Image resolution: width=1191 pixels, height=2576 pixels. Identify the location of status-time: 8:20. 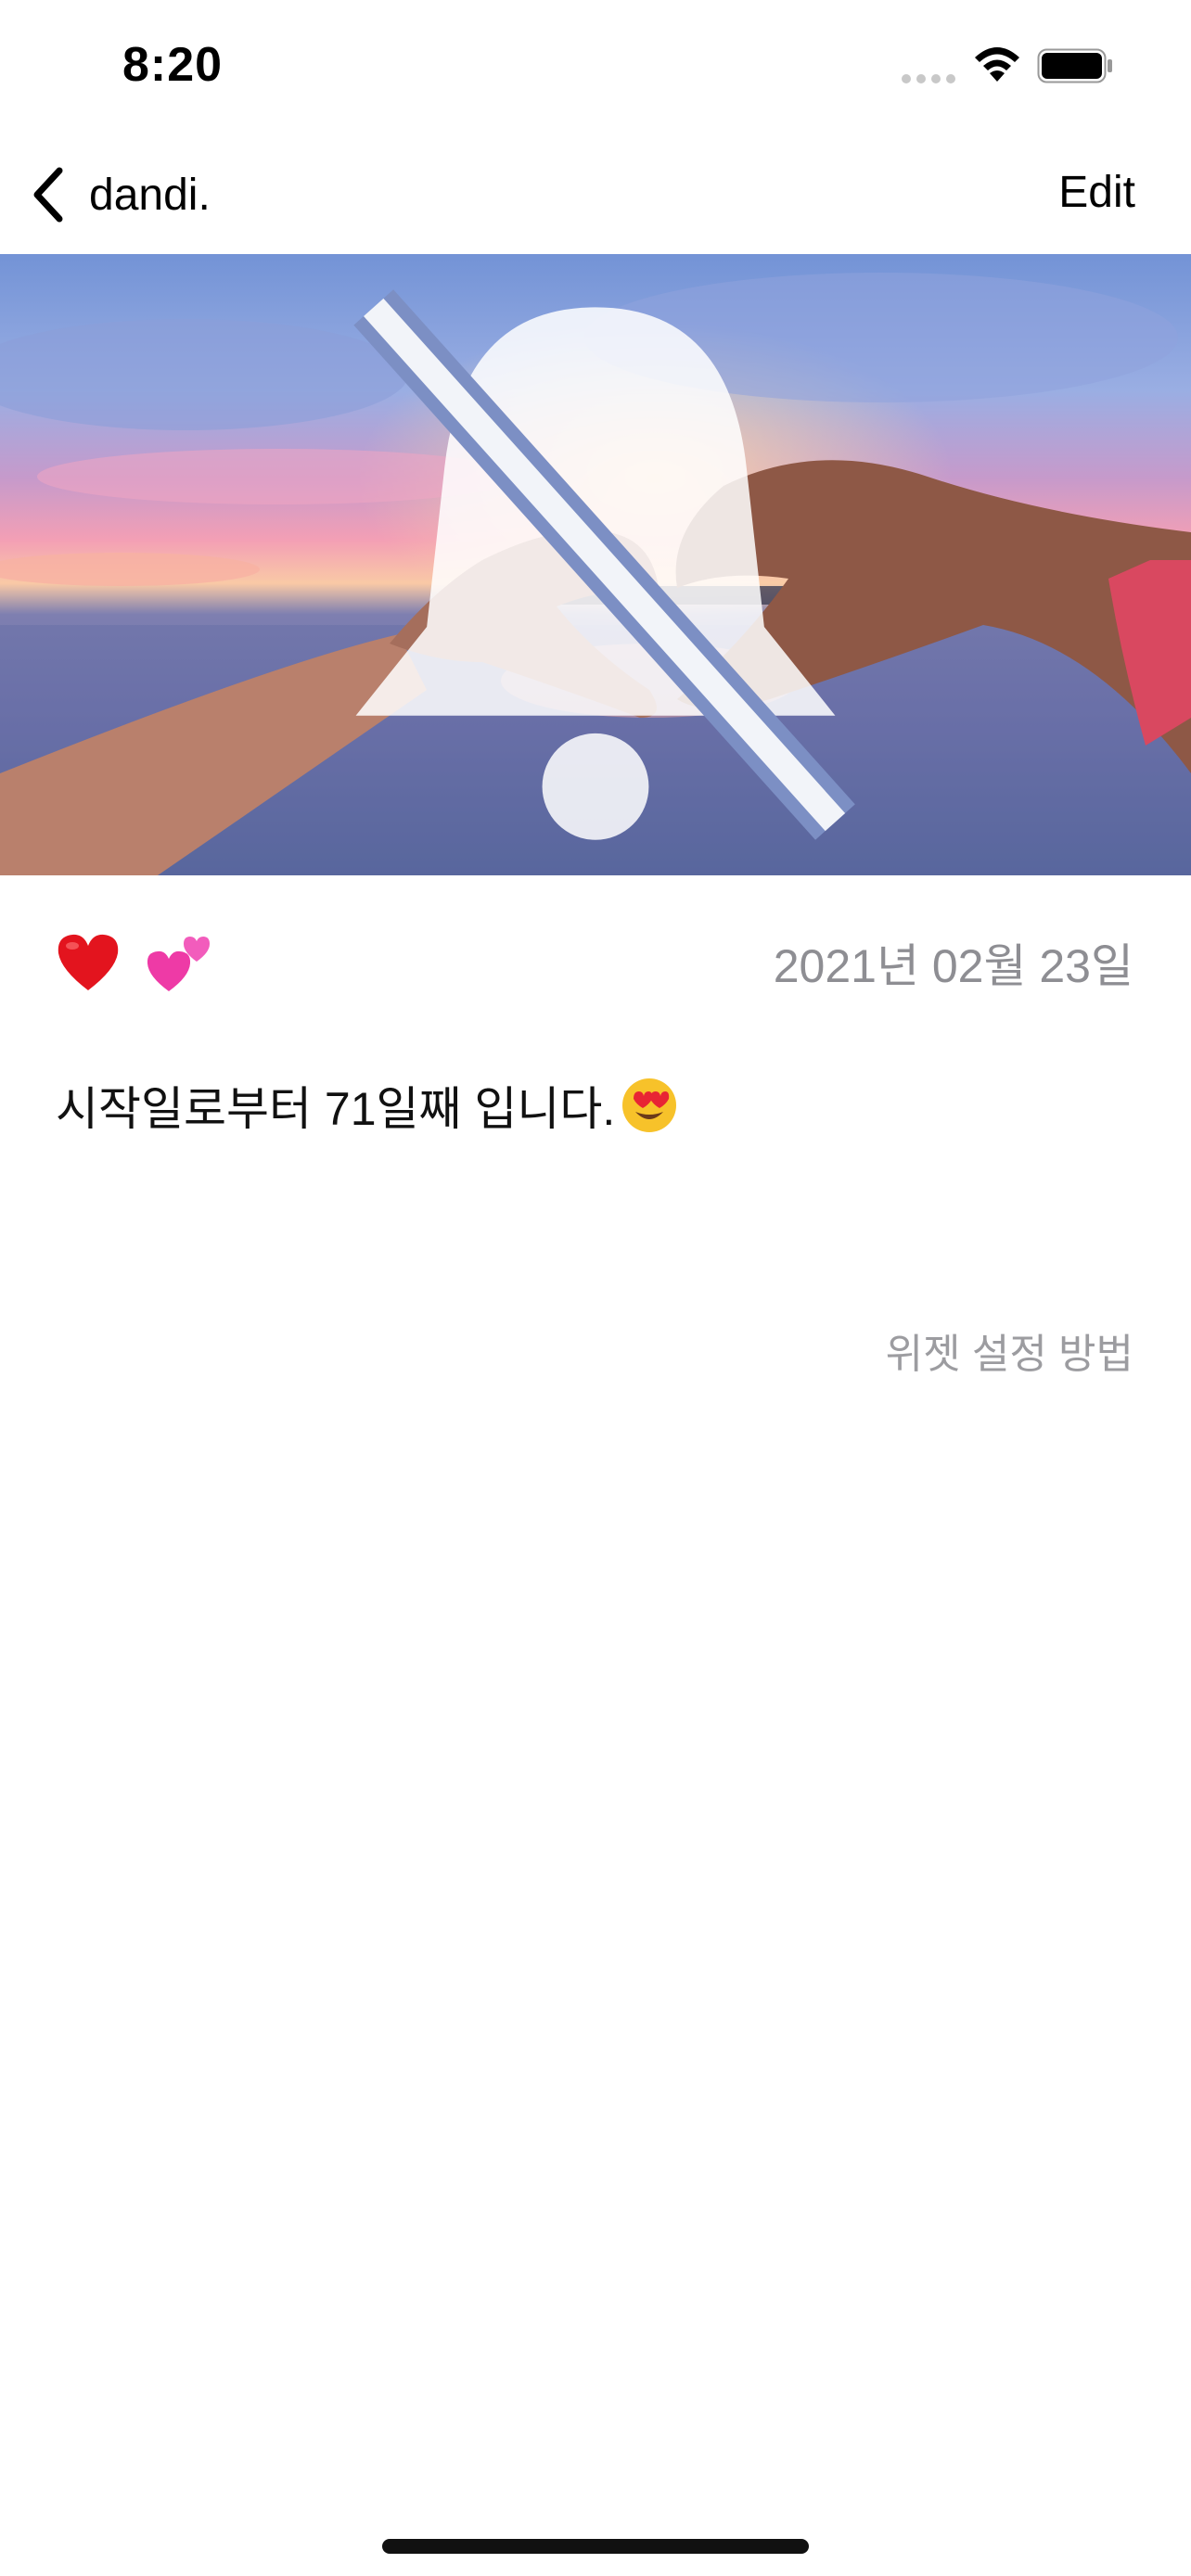
(173, 65).